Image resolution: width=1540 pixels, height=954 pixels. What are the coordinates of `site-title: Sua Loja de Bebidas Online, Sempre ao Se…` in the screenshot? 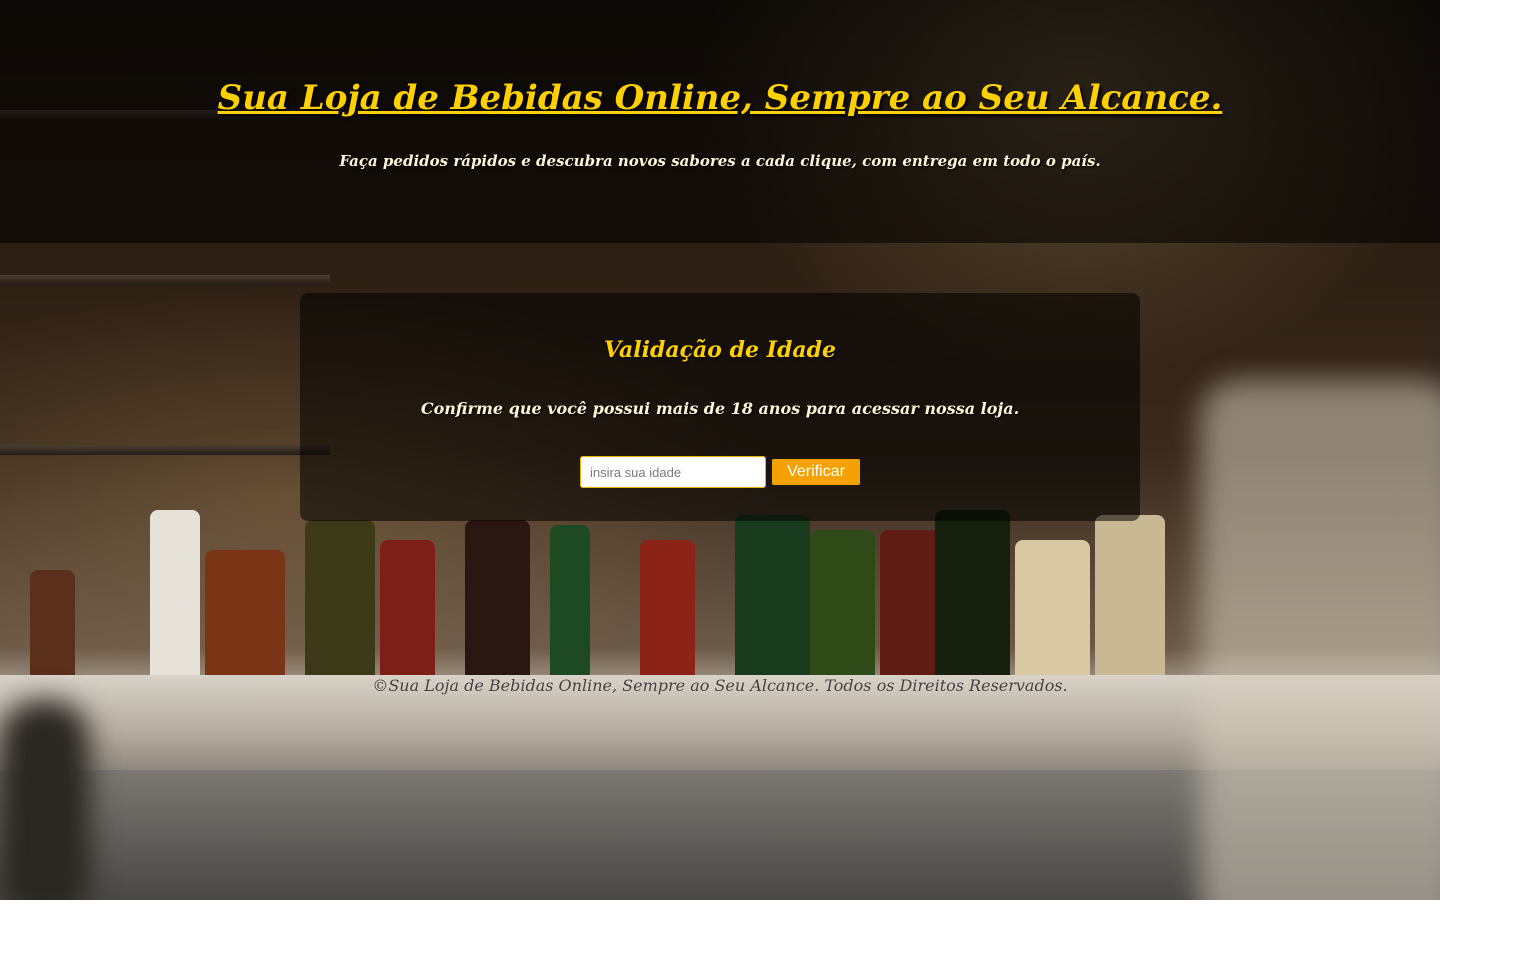 It's located at (720, 98).